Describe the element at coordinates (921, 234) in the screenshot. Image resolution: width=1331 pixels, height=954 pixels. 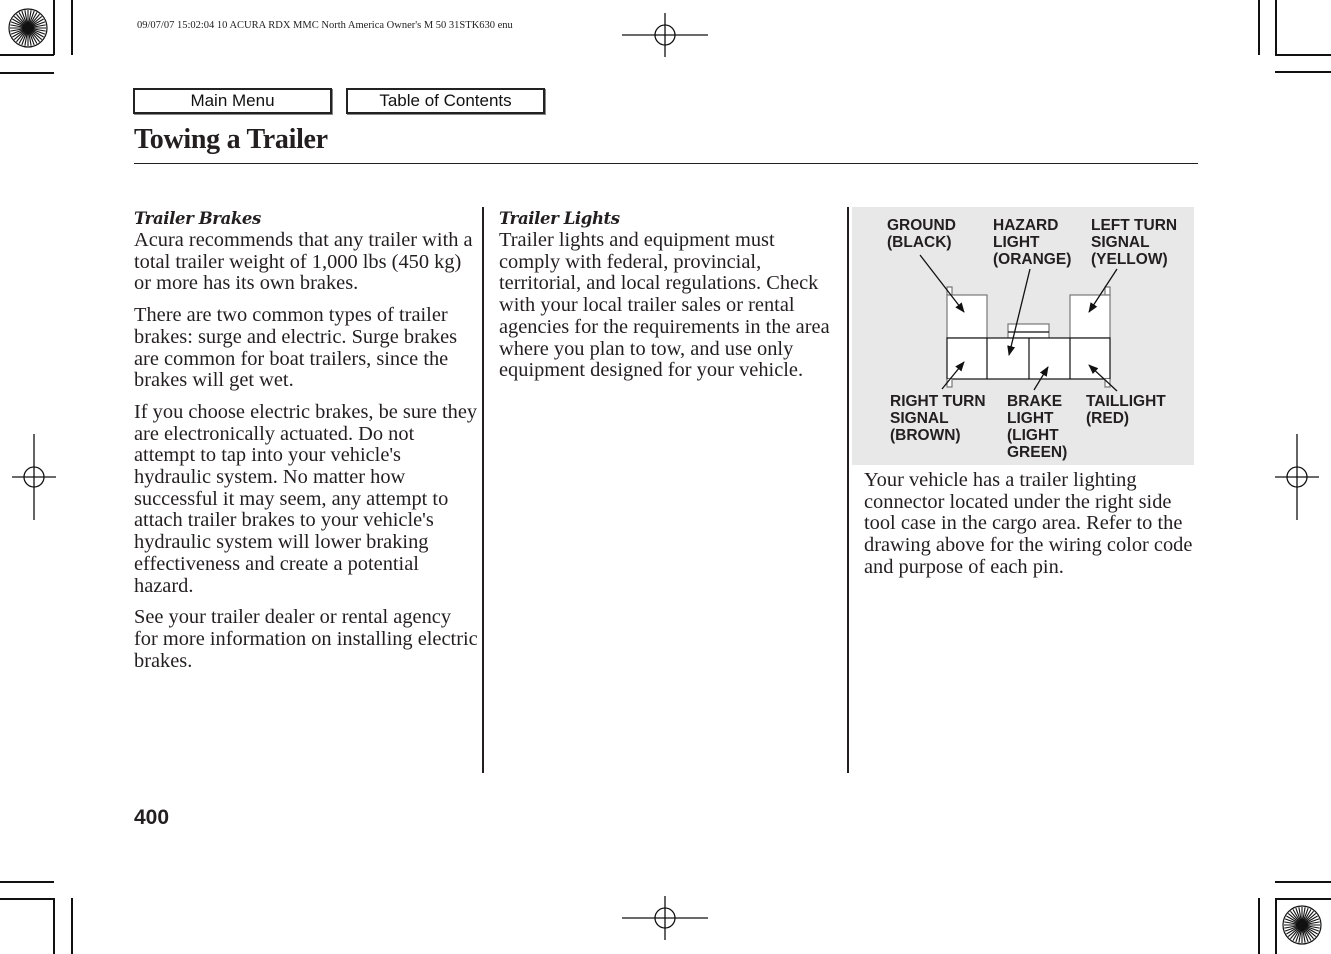
I see `ground-label: GROUND (BLACK)` at that location.